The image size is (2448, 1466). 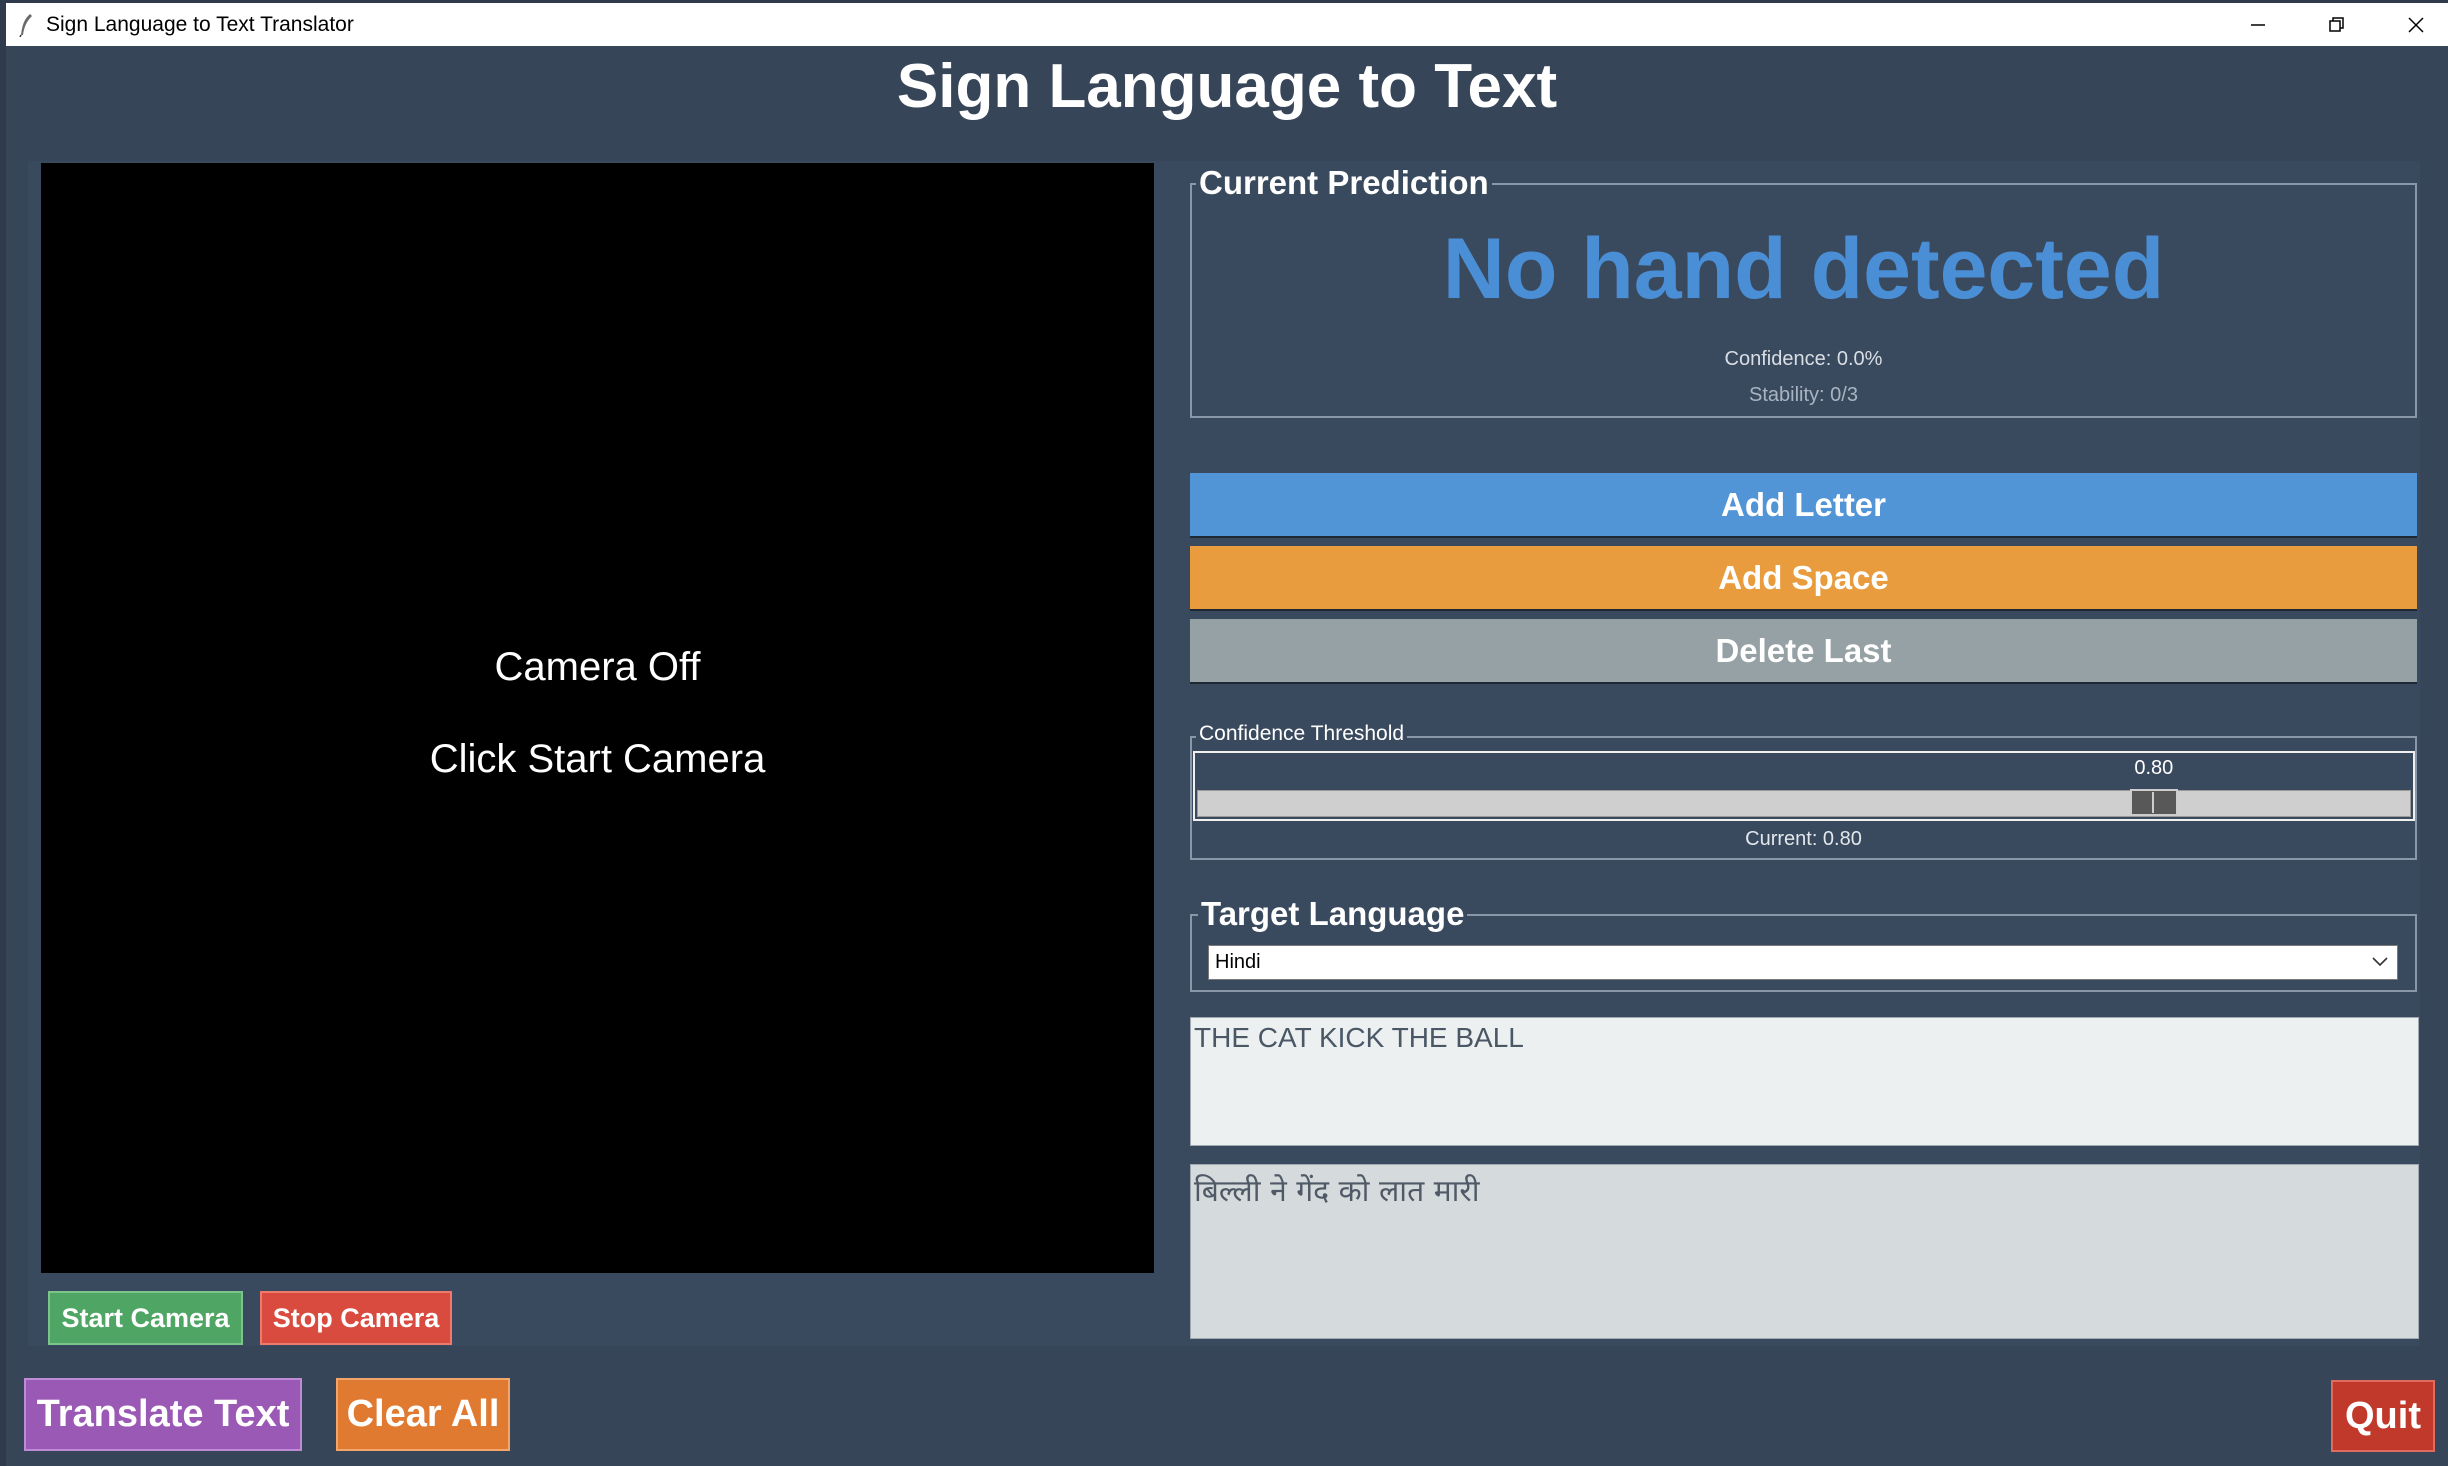 What do you see at coordinates (1803, 577) in the screenshot?
I see `add-space-button: Add Space` at bounding box center [1803, 577].